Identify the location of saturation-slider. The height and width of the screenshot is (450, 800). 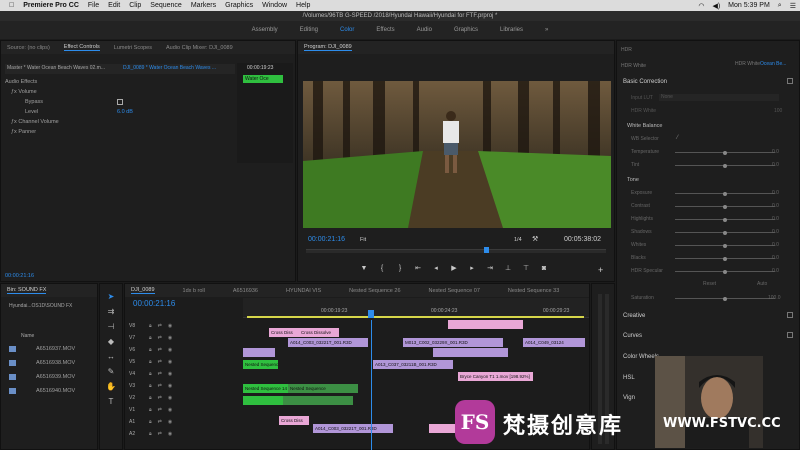
(725, 298).